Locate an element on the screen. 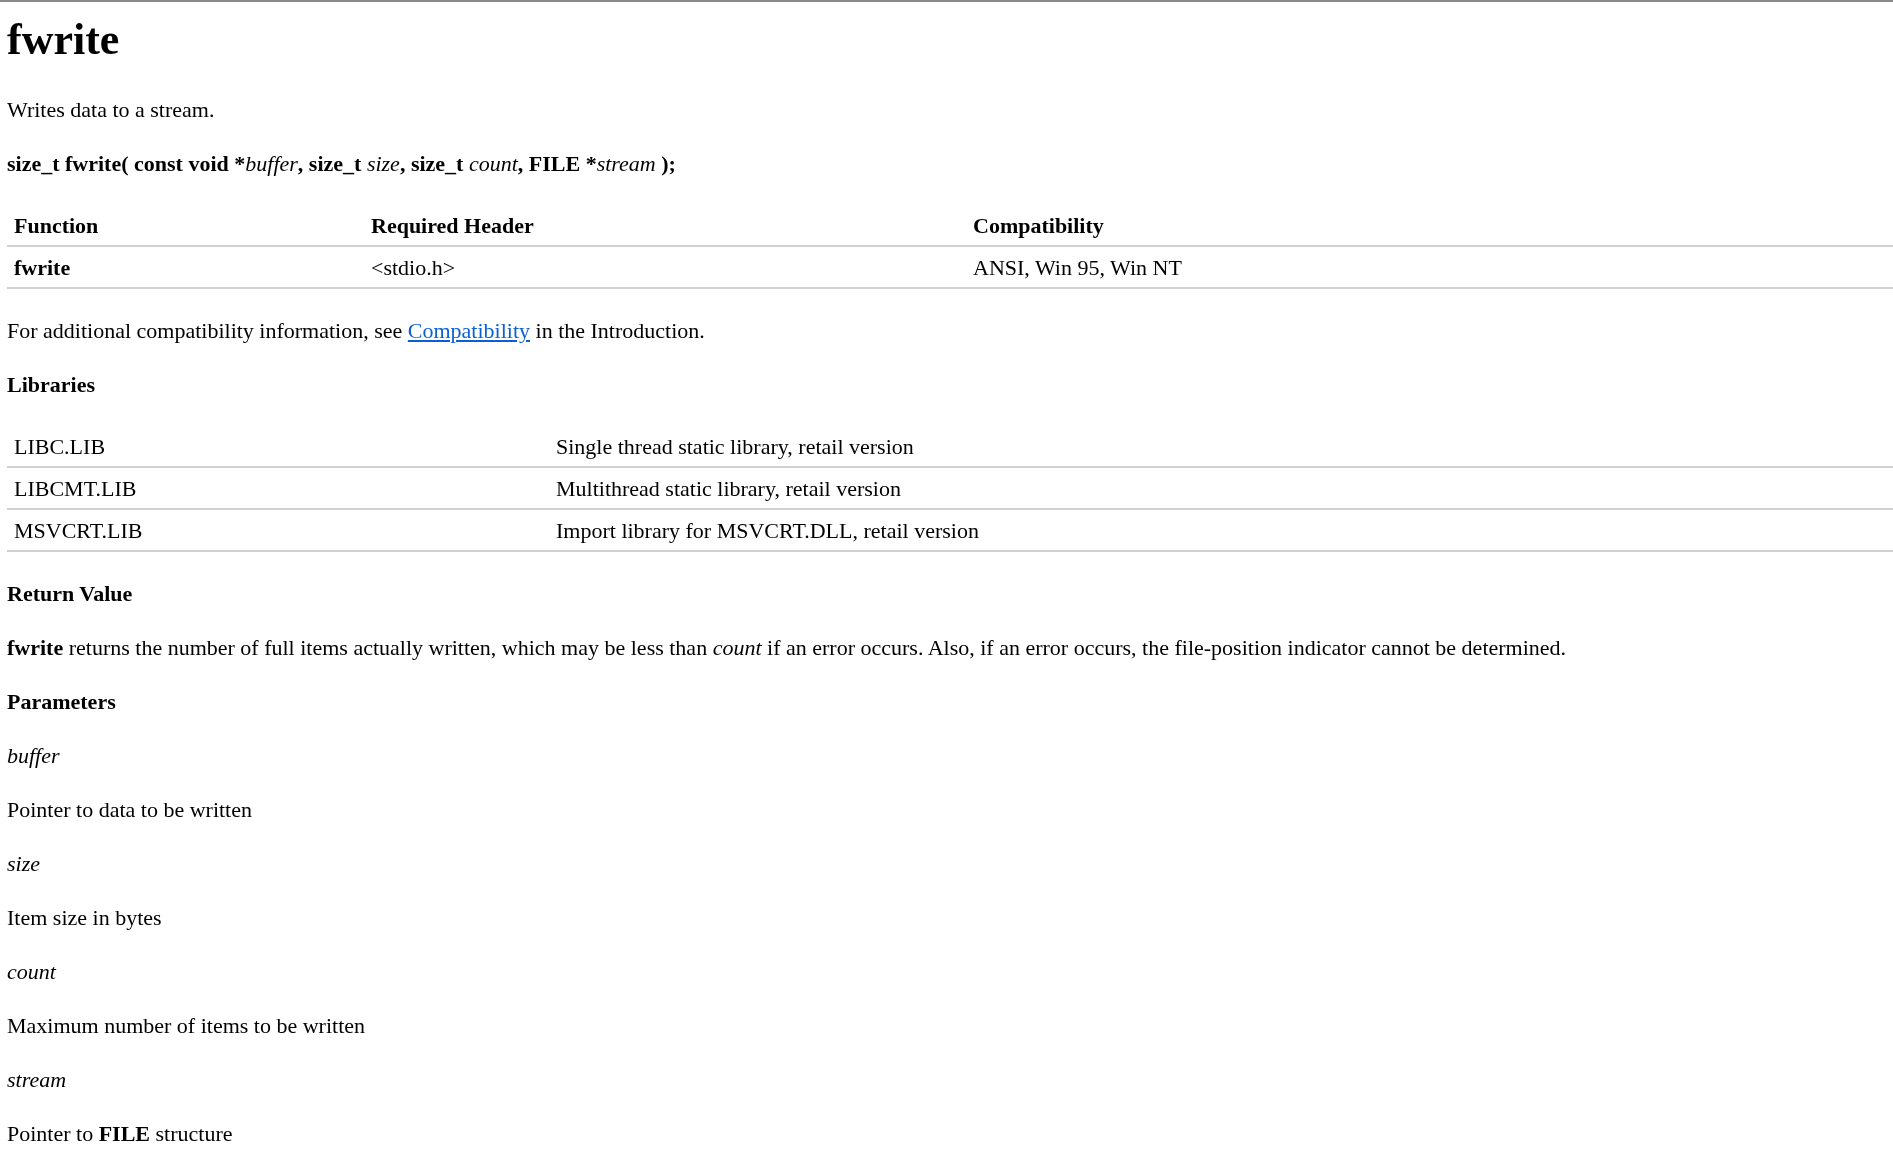 This screenshot has height=1170, width=1893. syntax-text: size_t fwrite( const void *buffer, size_t size, size_t count, FILE *stream ); is located at coordinates (341, 163).